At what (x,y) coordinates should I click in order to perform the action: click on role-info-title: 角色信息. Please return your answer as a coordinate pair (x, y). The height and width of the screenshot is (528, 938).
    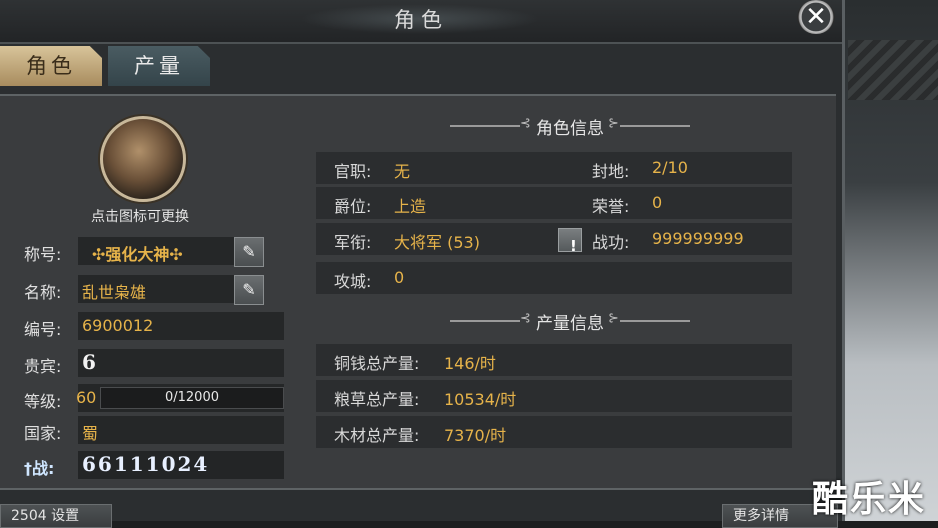
    Looking at the image, I should click on (570, 129).